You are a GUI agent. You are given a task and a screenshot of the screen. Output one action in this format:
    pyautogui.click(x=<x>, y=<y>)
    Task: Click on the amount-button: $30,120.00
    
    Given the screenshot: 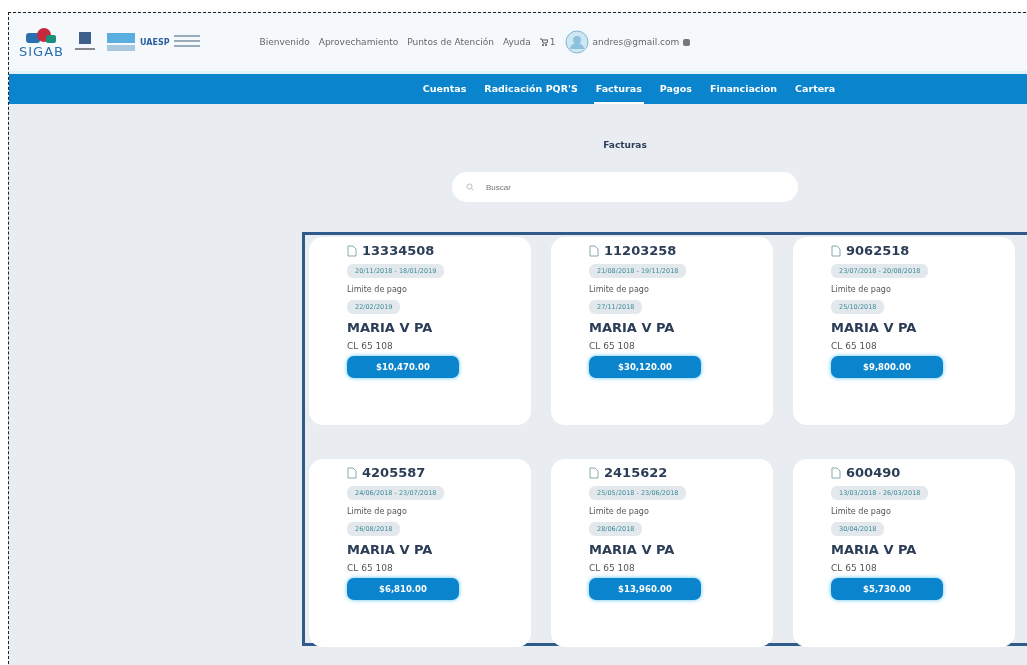 What is the action you would take?
    pyautogui.click(x=645, y=367)
    